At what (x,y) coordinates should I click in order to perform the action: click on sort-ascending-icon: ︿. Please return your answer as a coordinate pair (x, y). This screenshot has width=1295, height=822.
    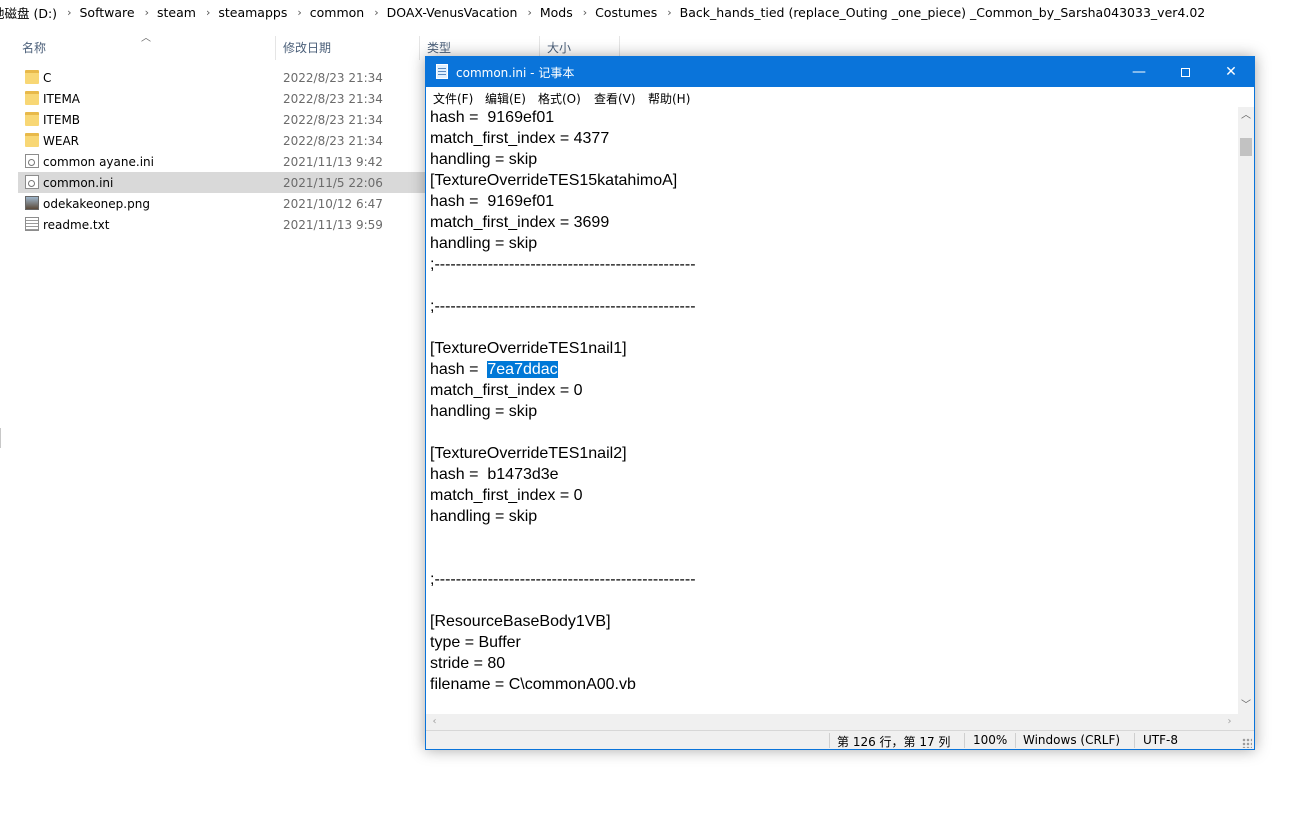
    Looking at the image, I should click on (146, 38).